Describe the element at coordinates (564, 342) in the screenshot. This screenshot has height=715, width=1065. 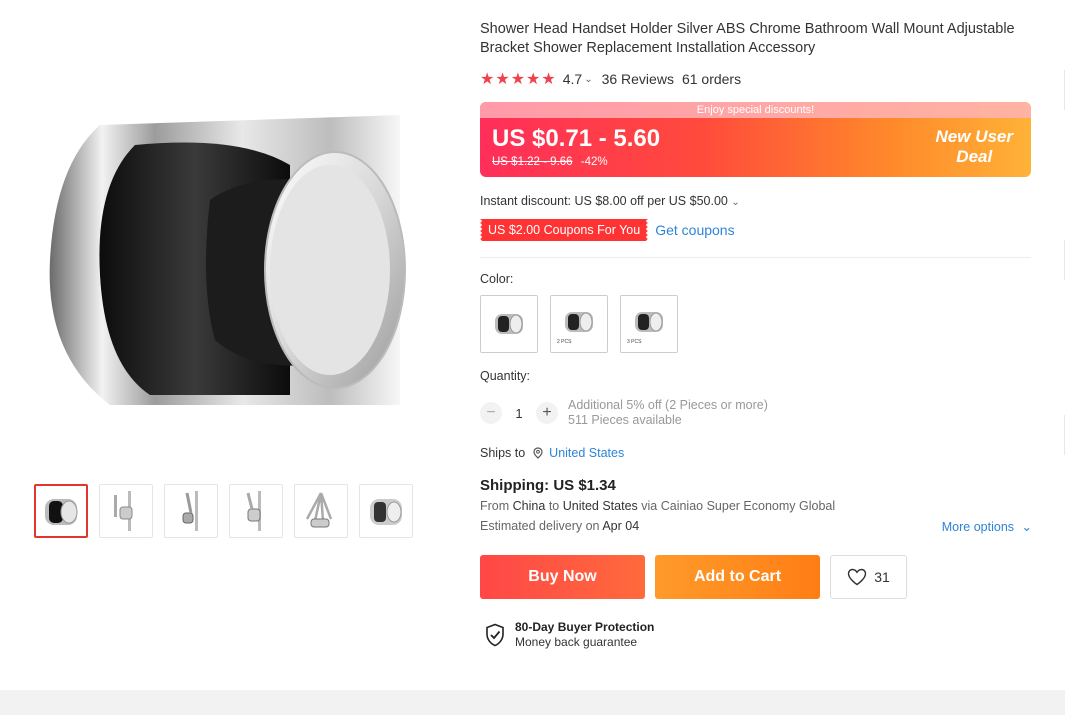
I see `pcs-label: 2 PCS` at that location.